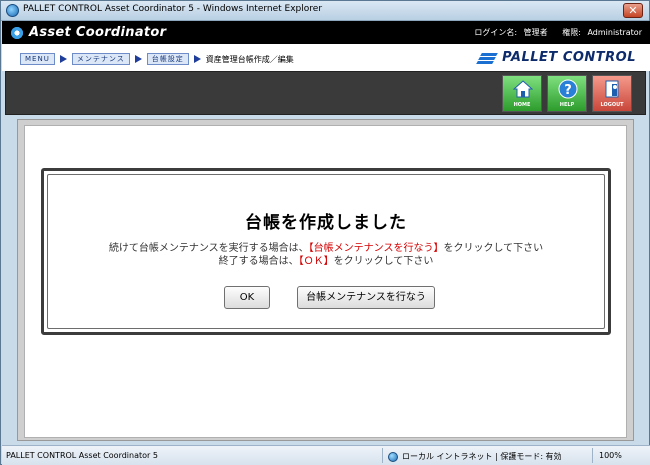 The width and height of the screenshot is (650, 465). Describe the element at coordinates (614, 32) in the screenshot. I see `role-value: Administrator` at that location.